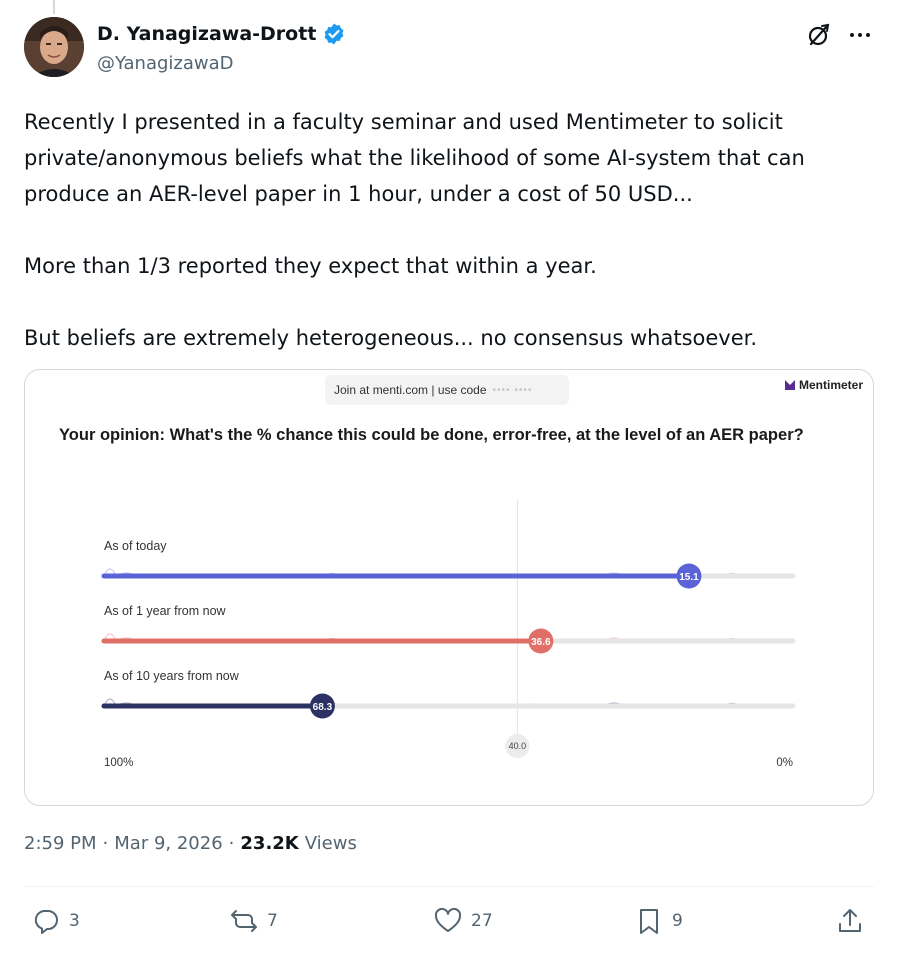 Image resolution: width=898 pixels, height=953 pixels. What do you see at coordinates (677, 921) in the screenshot?
I see `bookmark-count: 9` at bounding box center [677, 921].